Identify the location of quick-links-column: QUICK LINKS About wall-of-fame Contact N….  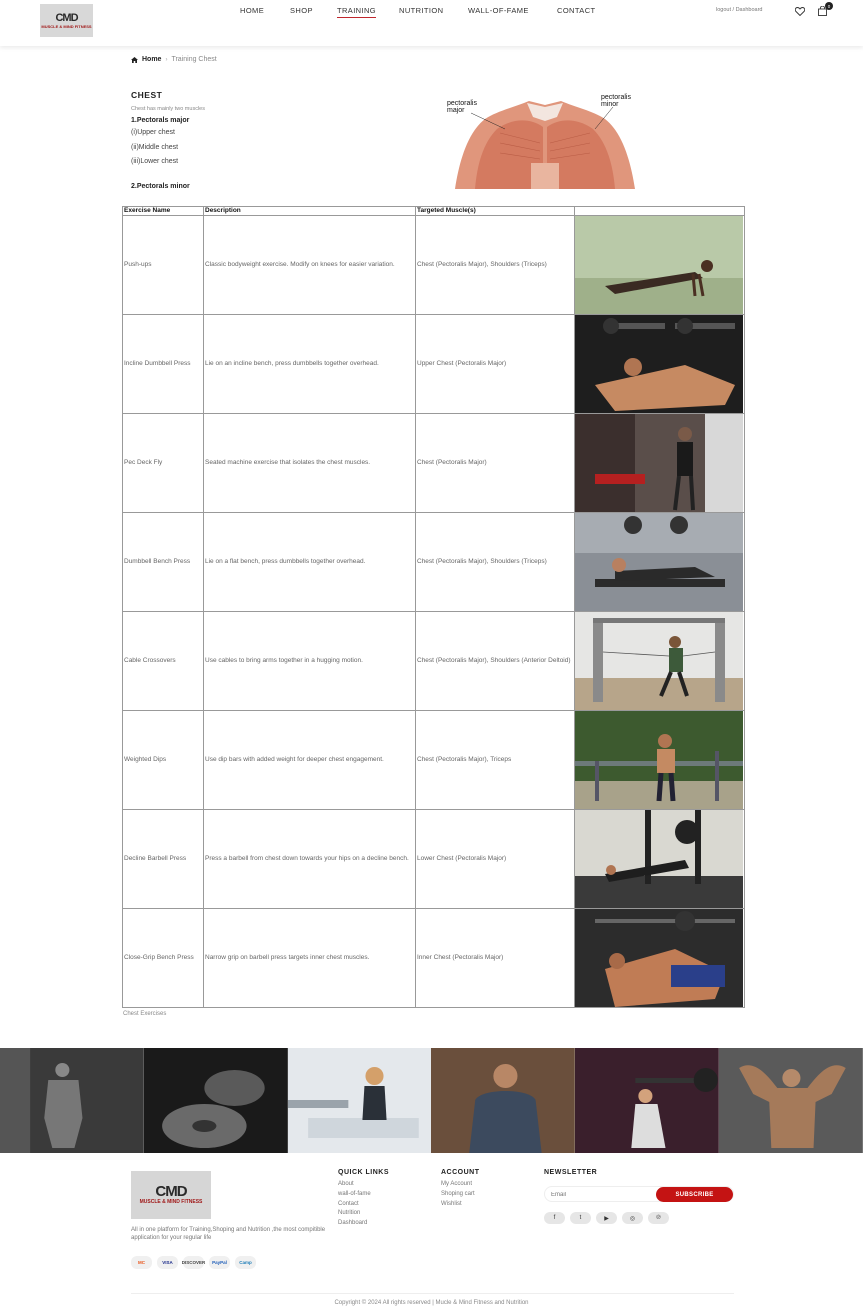
(363, 1199).